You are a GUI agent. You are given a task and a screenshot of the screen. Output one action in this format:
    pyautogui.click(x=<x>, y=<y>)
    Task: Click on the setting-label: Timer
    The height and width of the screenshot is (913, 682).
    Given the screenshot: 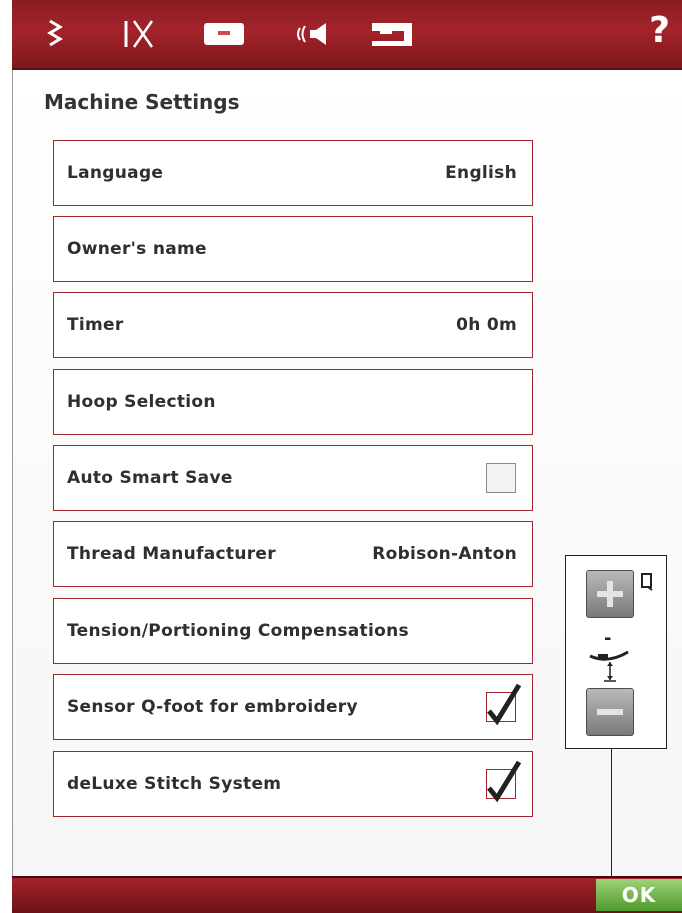 What is the action you would take?
    pyautogui.click(x=95, y=325)
    